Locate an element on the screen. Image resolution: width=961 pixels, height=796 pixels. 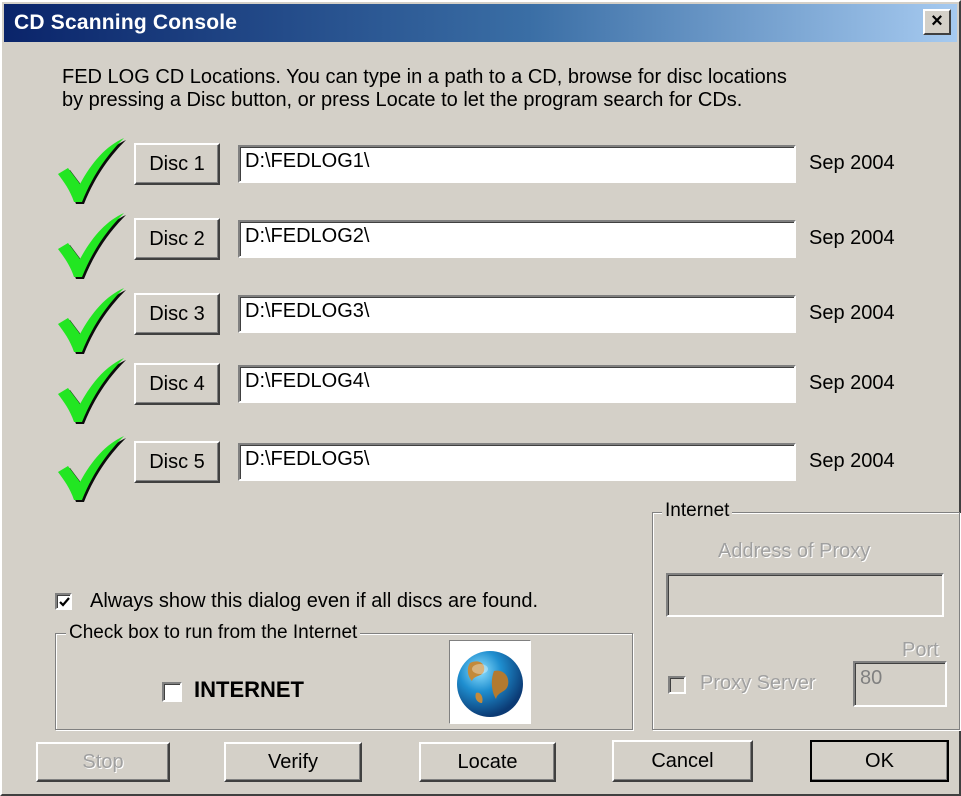
proxy-address-label: Address of Proxy is located at coordinates (794, 551).